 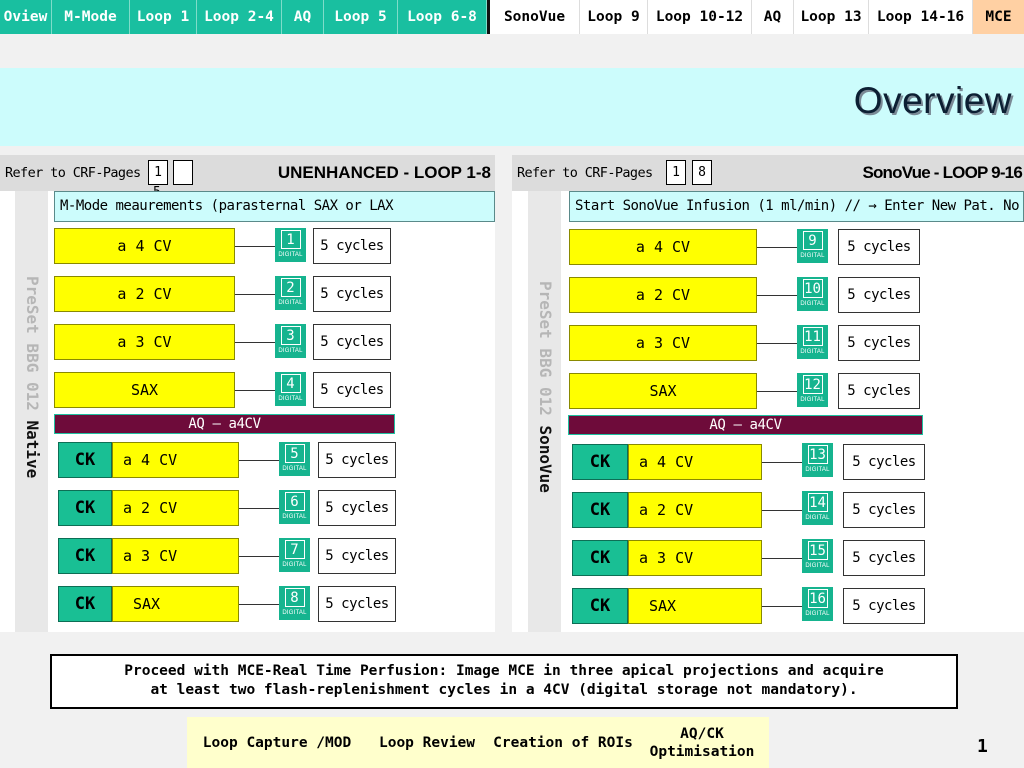 I want to click on loop-capture-link: Loop Capture /MOD, so click(x=277, y=742).